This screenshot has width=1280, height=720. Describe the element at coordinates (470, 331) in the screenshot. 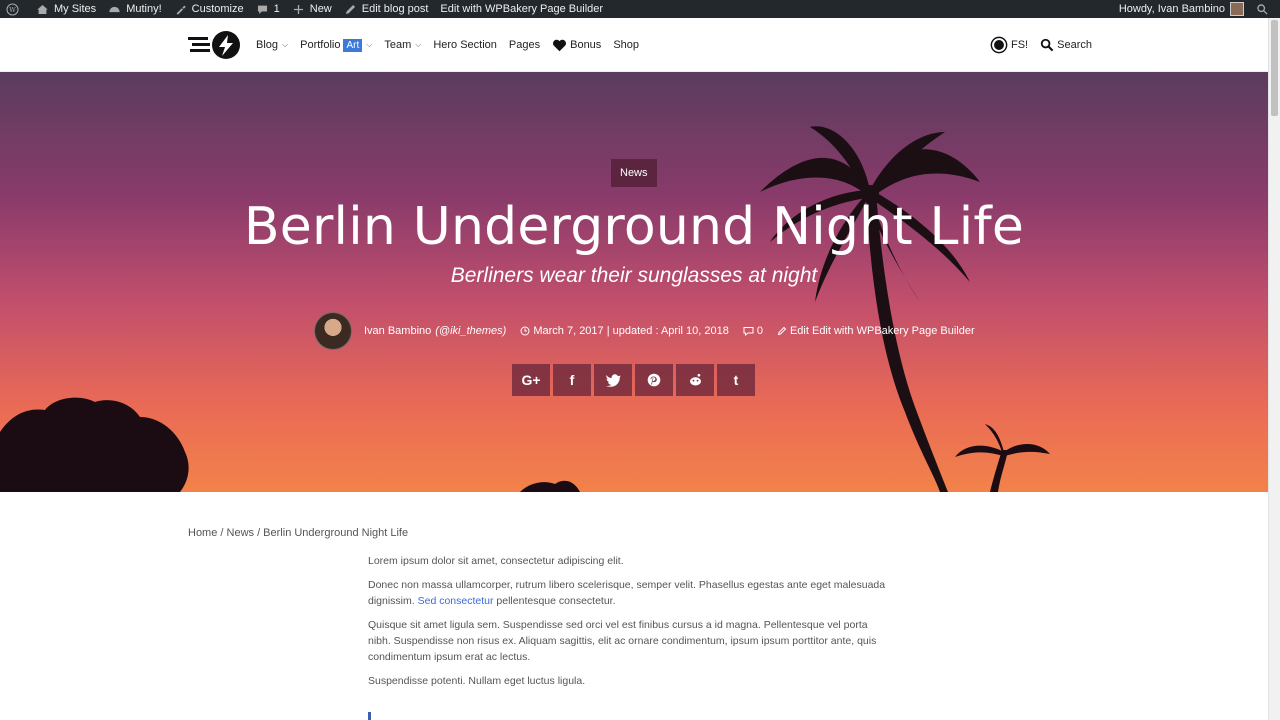

I see `author-handle: (@iki_themes)` at that location.